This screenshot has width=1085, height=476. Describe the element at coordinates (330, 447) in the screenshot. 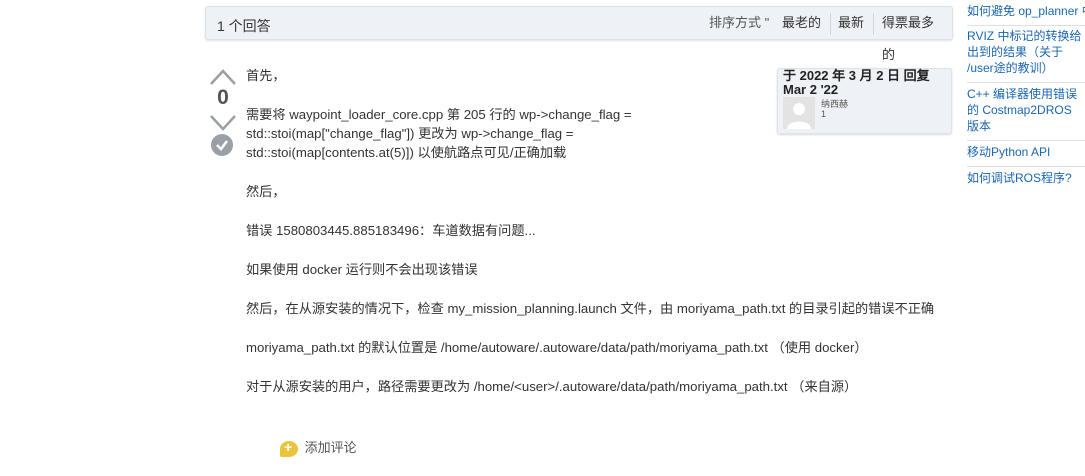

I see `add-comment-label: 添加评论` at that location.